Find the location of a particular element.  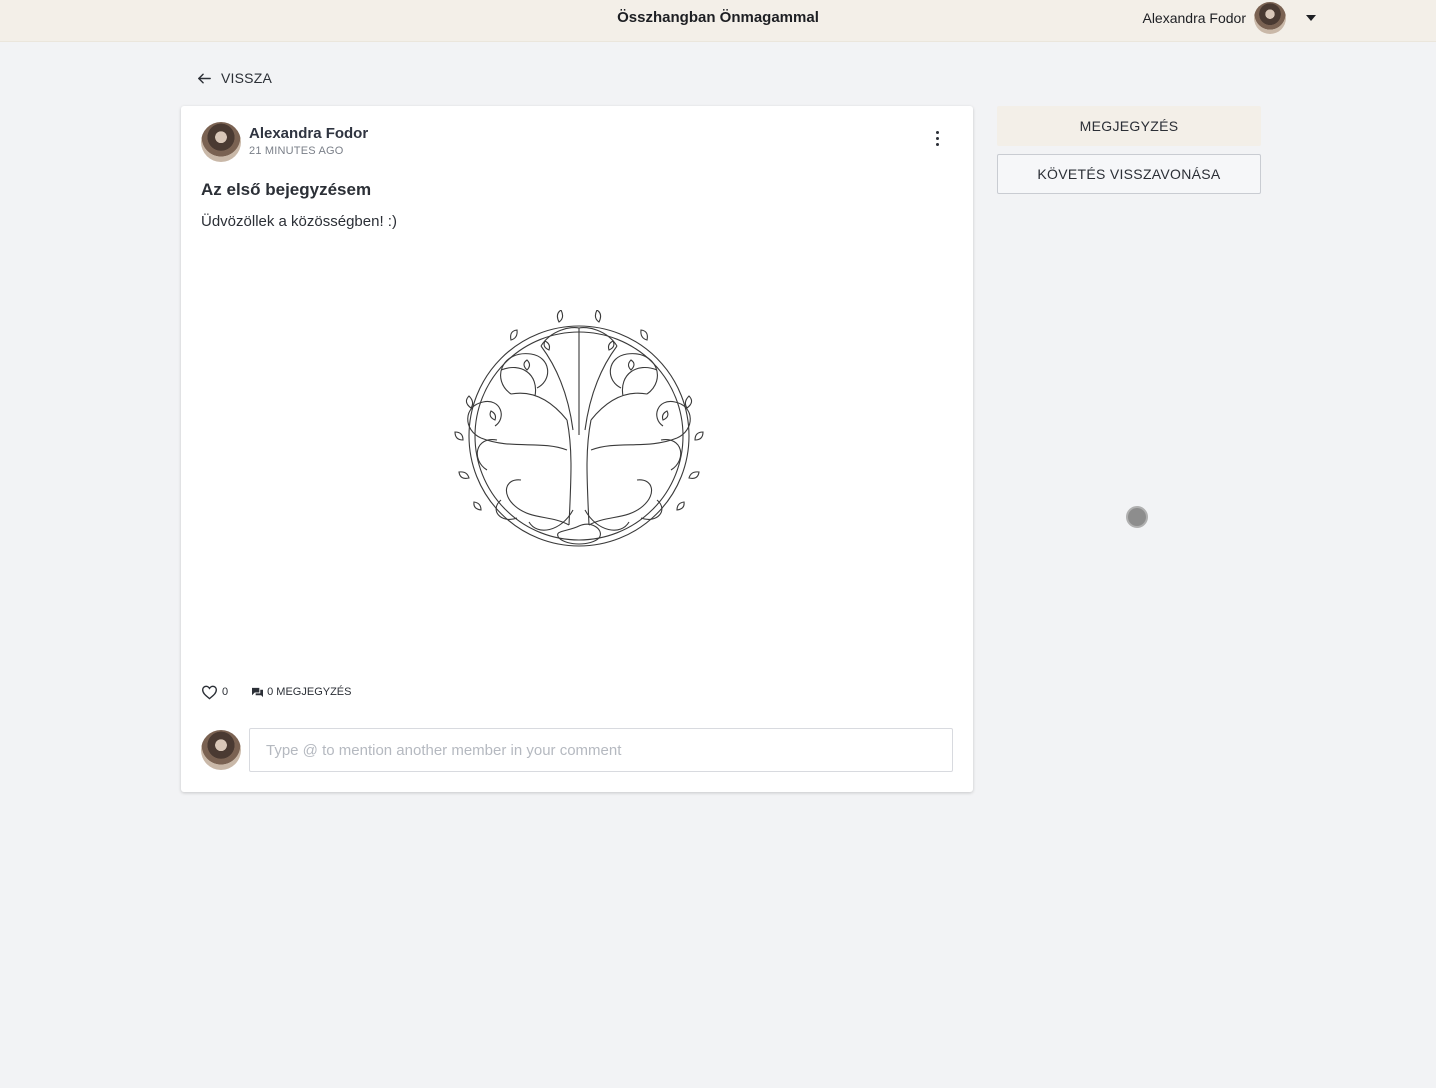

more-vertical-icon is located at coordinates (937, 138).